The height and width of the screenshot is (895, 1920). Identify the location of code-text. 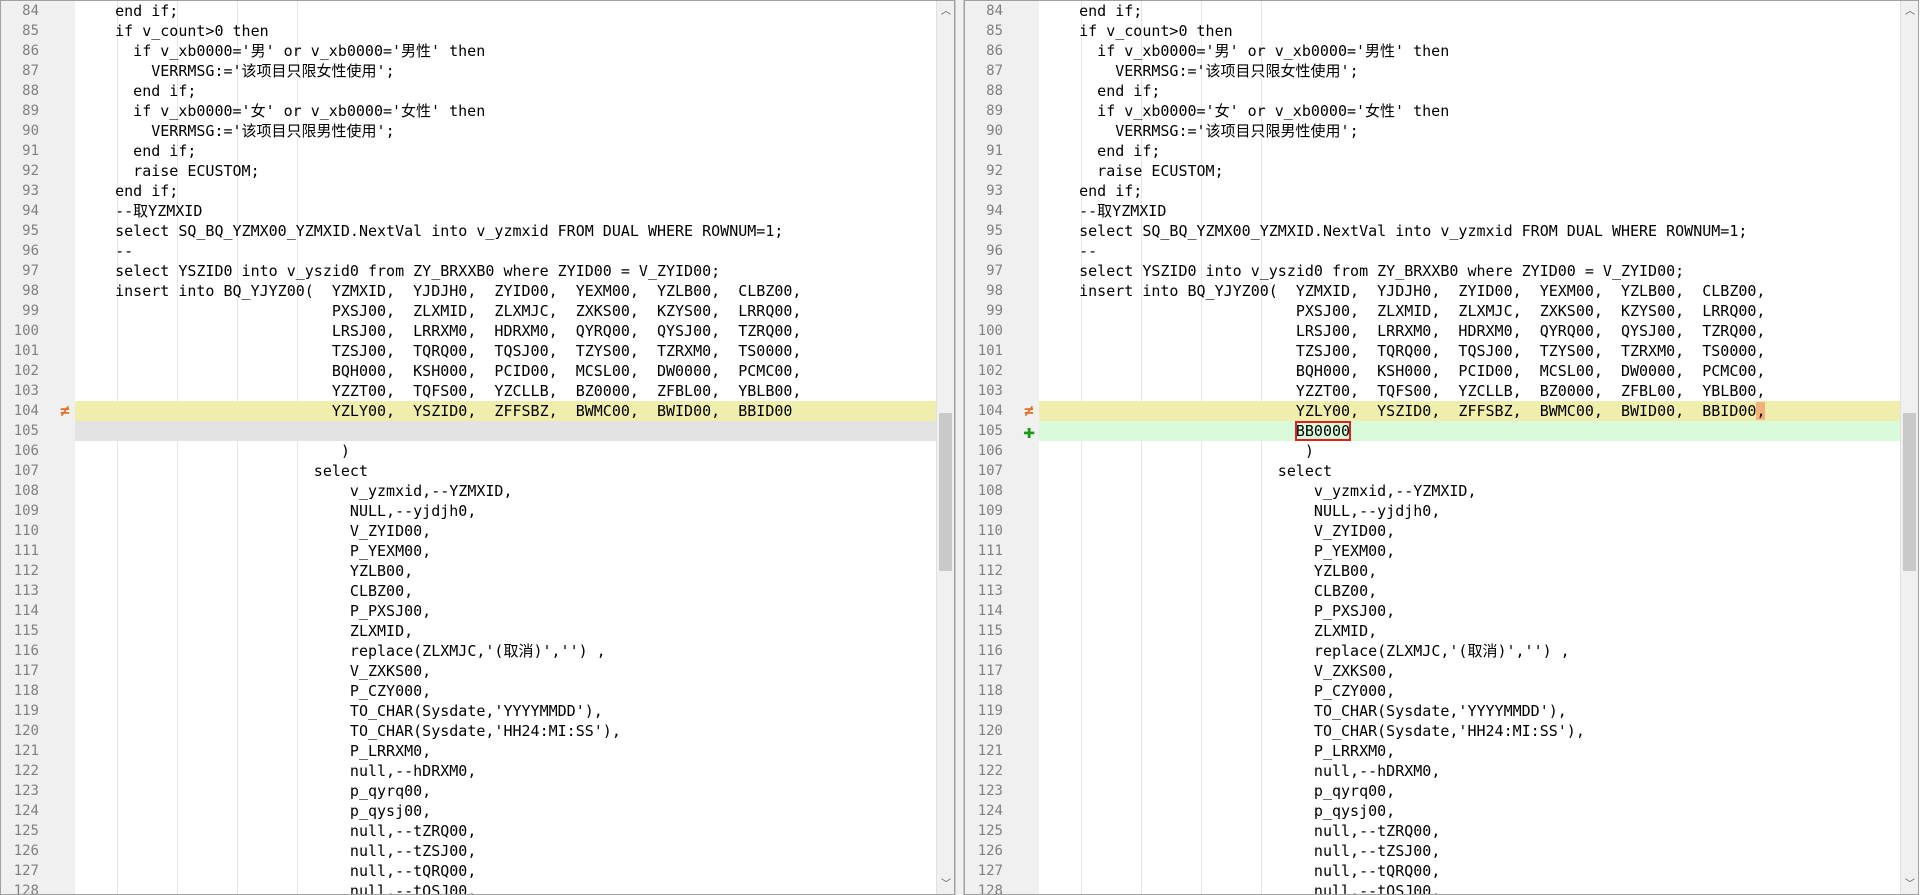
(505, 431).